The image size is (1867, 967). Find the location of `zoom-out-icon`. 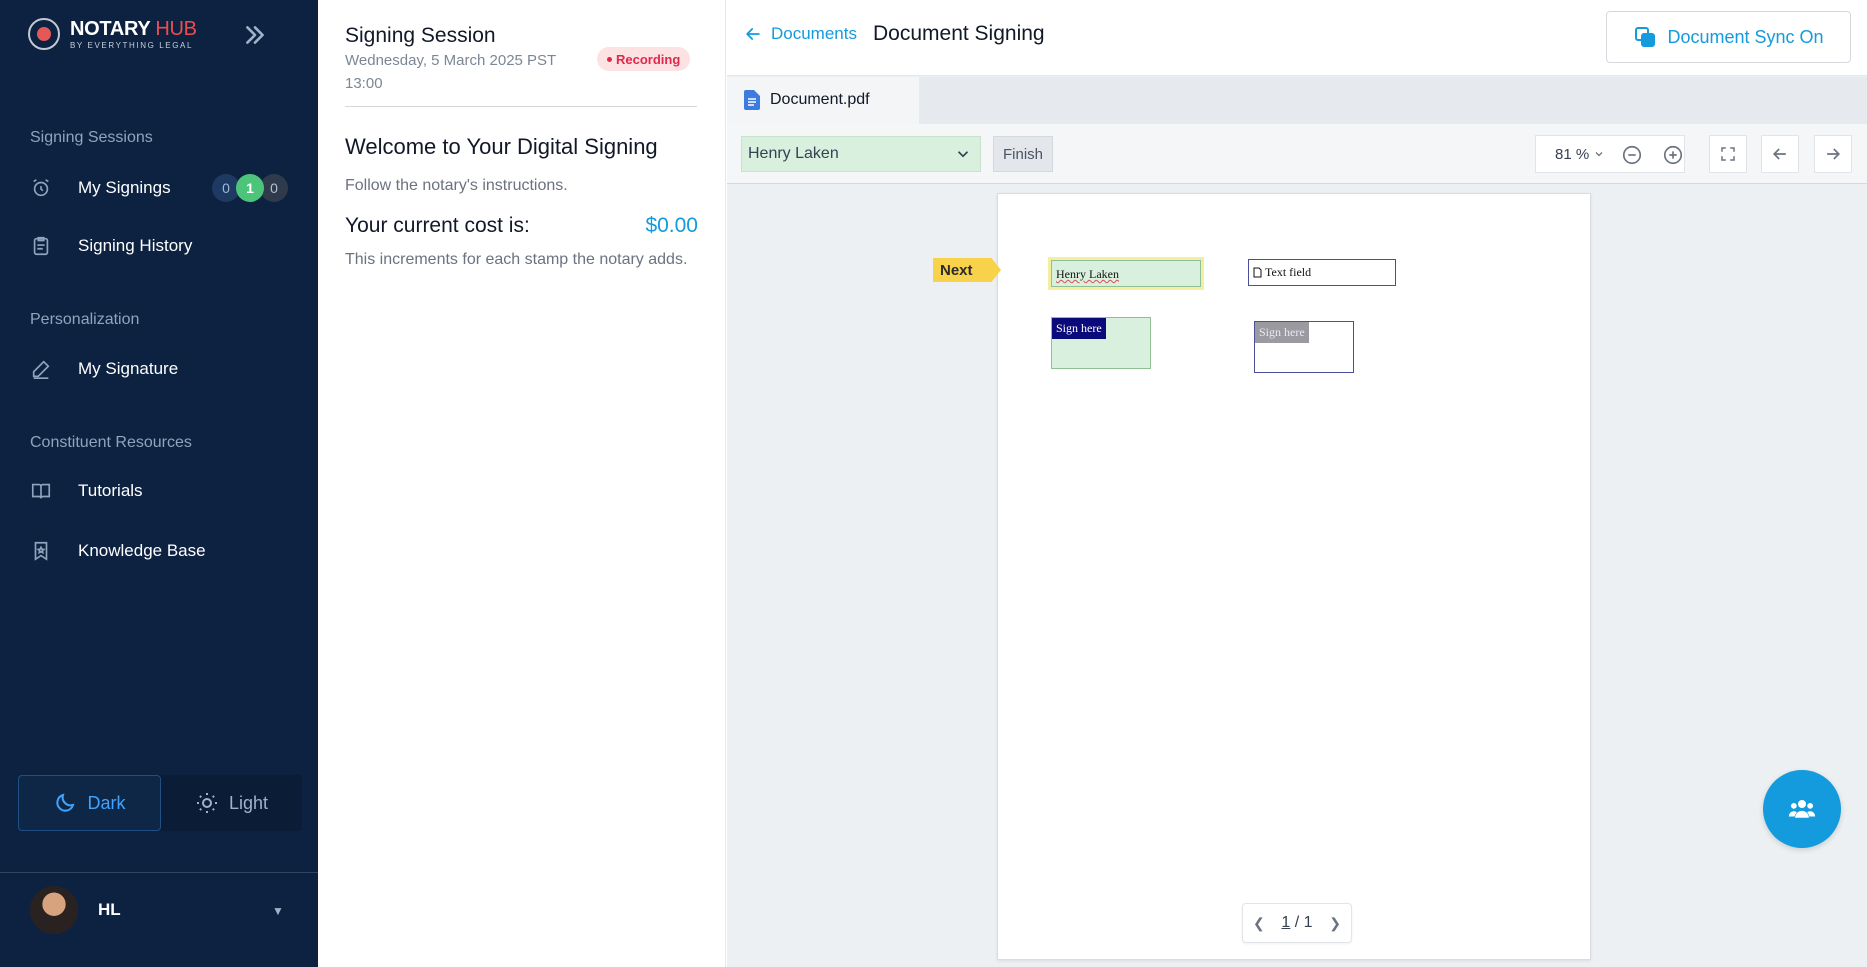

zoom-out-icon is located at coordinates (1632, 155).